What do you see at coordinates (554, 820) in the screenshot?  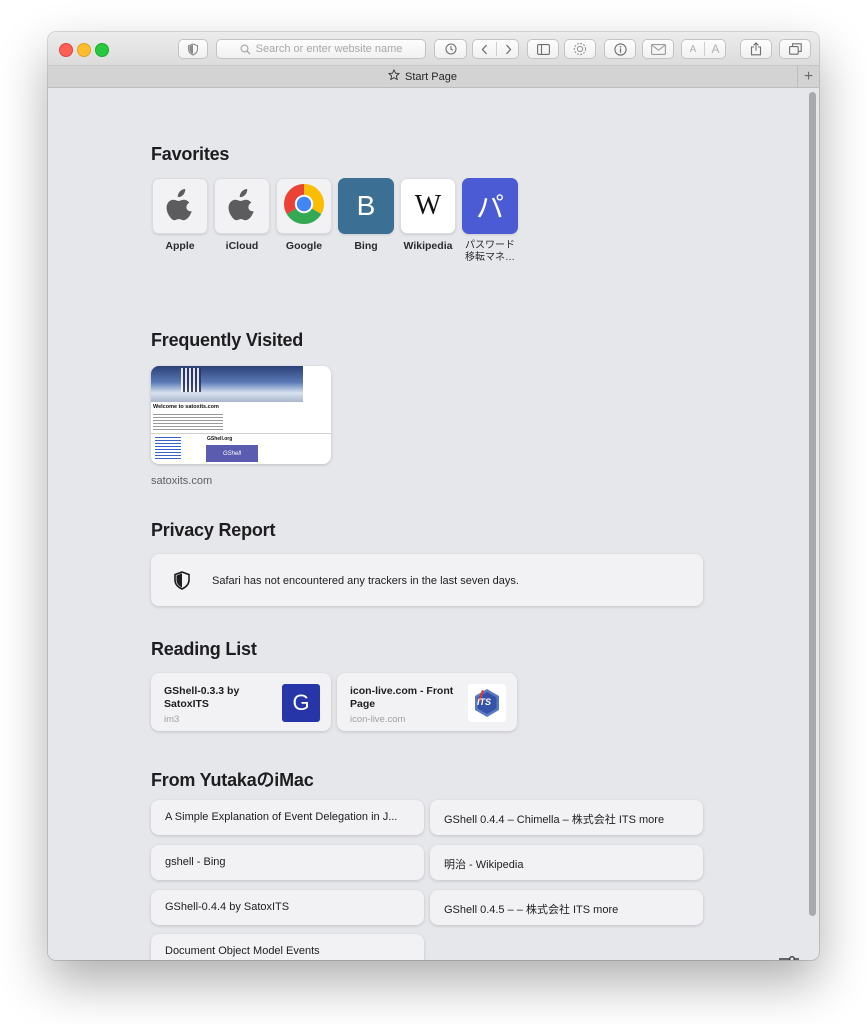 I see `synced-tab-title: GShell 0.4.4 – Chimella – 株式会社 ITS more` at bounding box center [554, 820].